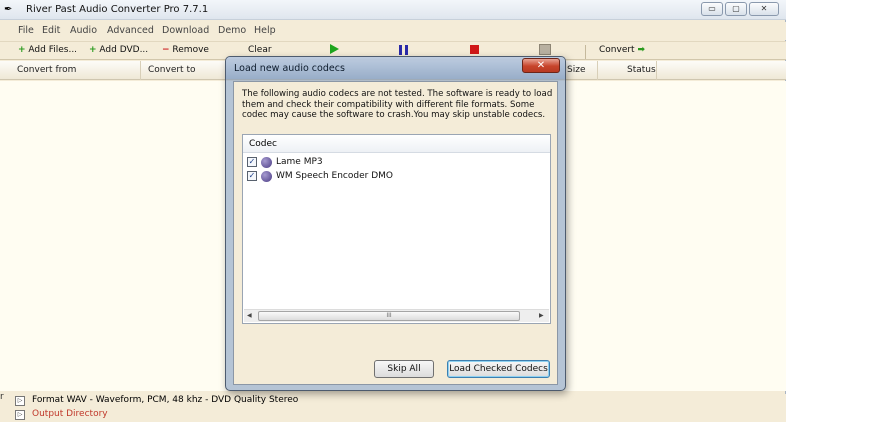 The width and height of the screenshot is (889, 422). I want to click on codec-row-wm-speech: ✓ WM Speech Encoder DMO, so click(392, 176).